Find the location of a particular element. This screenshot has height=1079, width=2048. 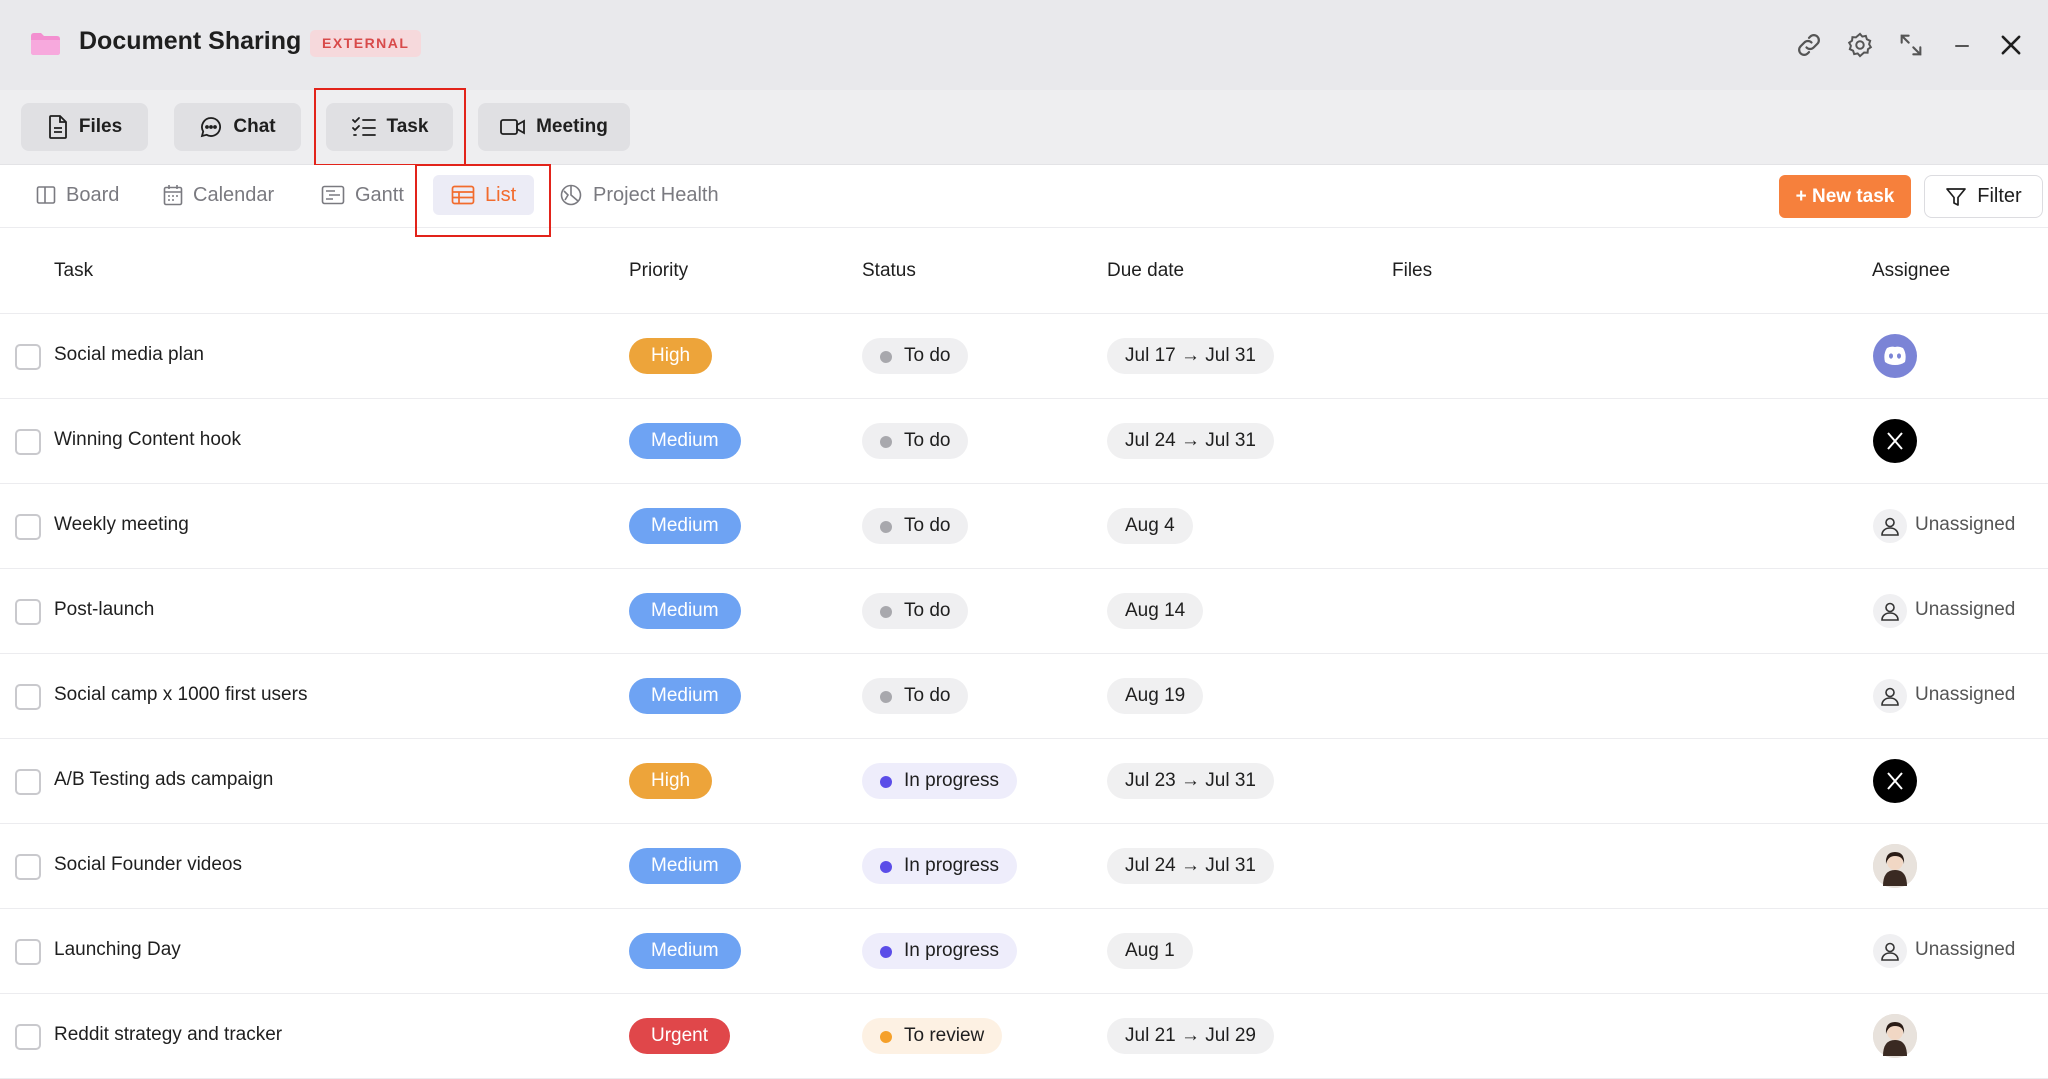

task-name: Post-launch is located at coordinates (104, 610).